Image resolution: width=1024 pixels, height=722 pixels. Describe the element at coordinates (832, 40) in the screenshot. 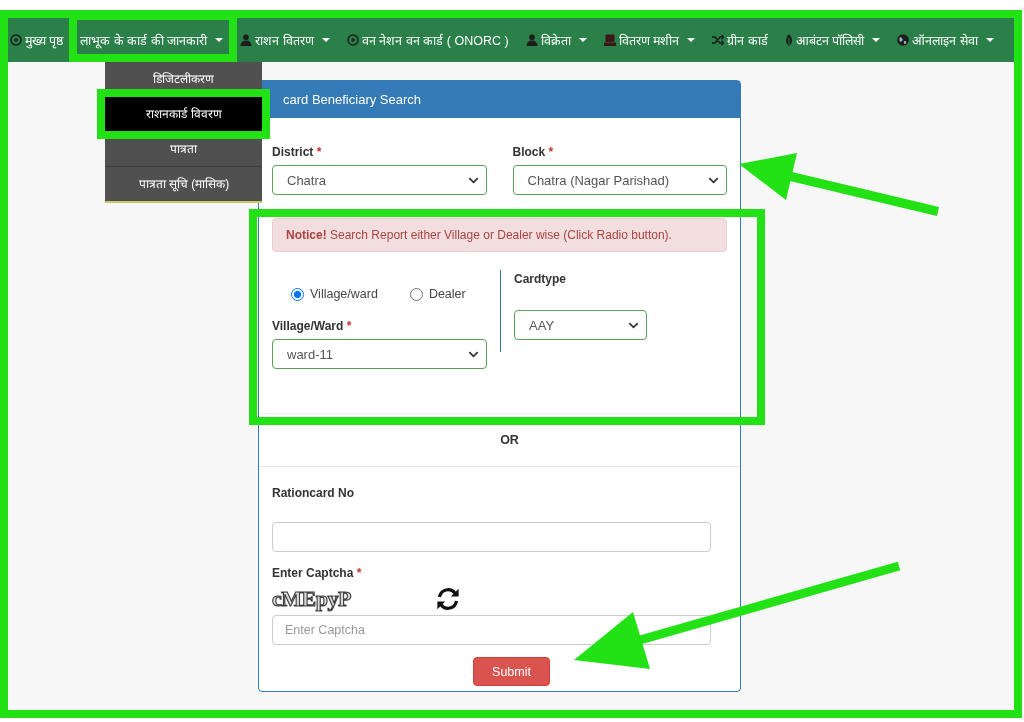

I see `nav-menu-item: आबंटन पॉलिसी` at that location.